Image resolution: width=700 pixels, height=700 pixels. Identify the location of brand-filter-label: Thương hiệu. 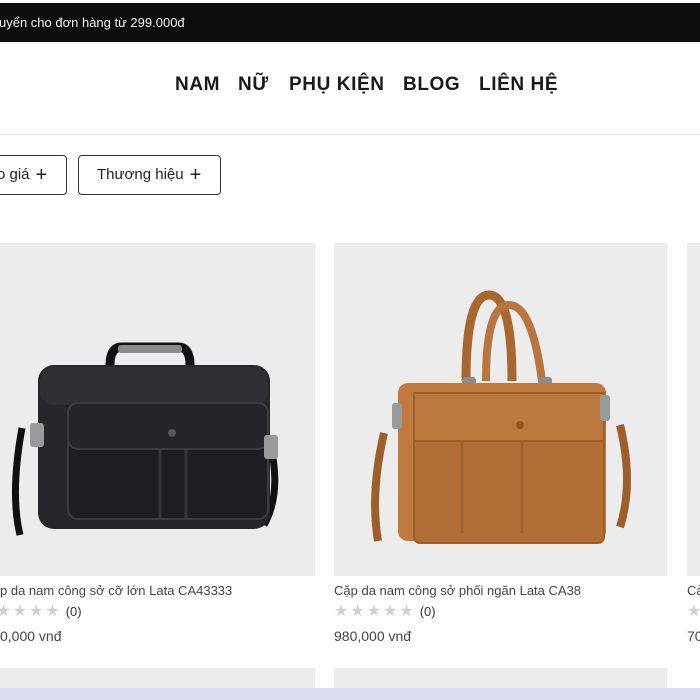
(140, 174).